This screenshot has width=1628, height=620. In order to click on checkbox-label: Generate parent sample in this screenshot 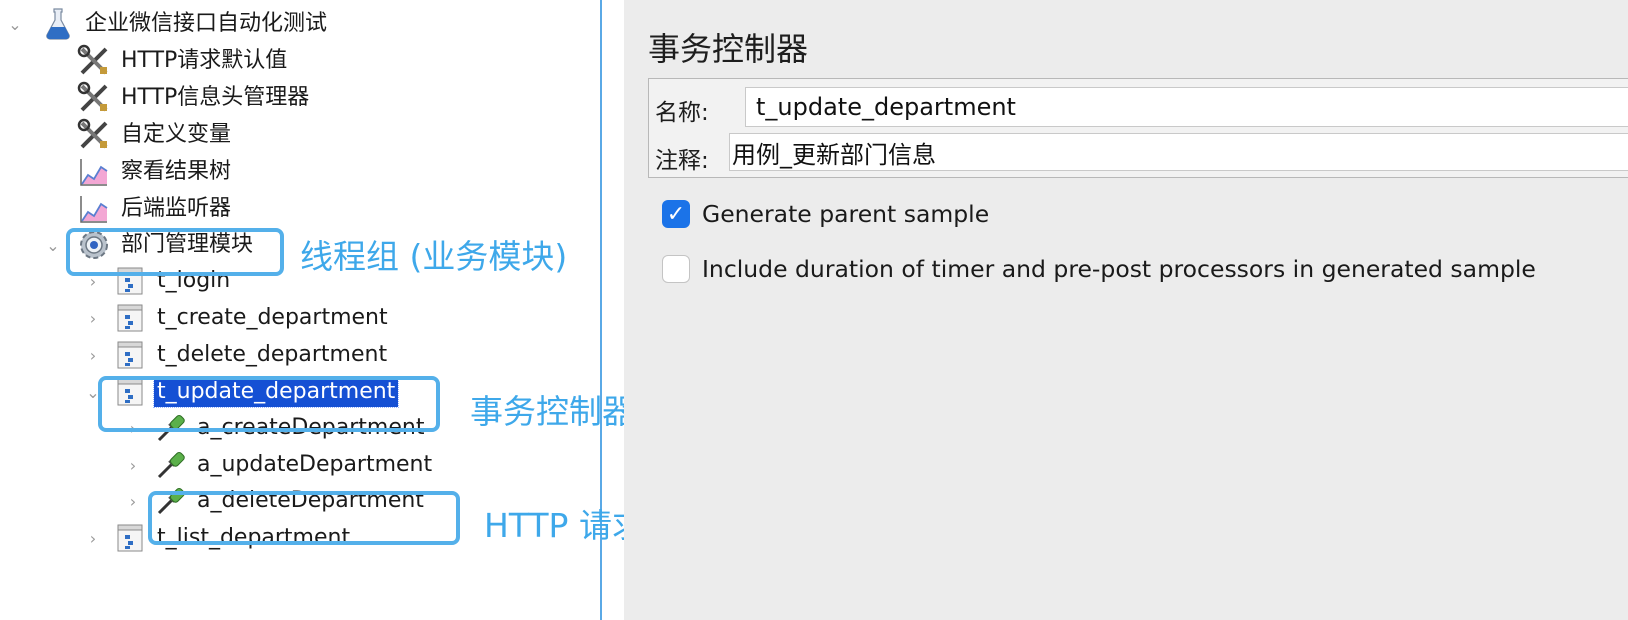, I will do `click(846, 214)`.